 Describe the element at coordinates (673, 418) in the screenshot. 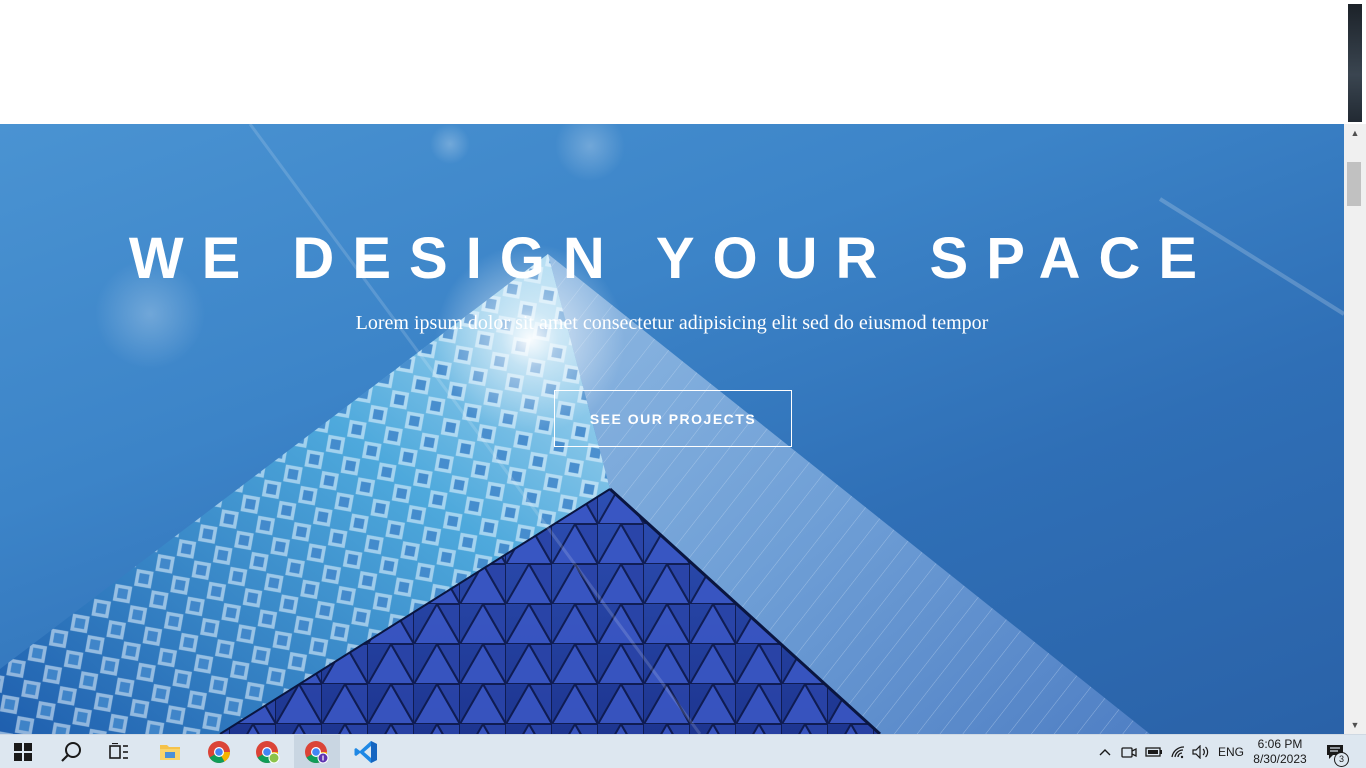

I see `see-our-projects-button: SEE OUR PROJECTS` at that location.